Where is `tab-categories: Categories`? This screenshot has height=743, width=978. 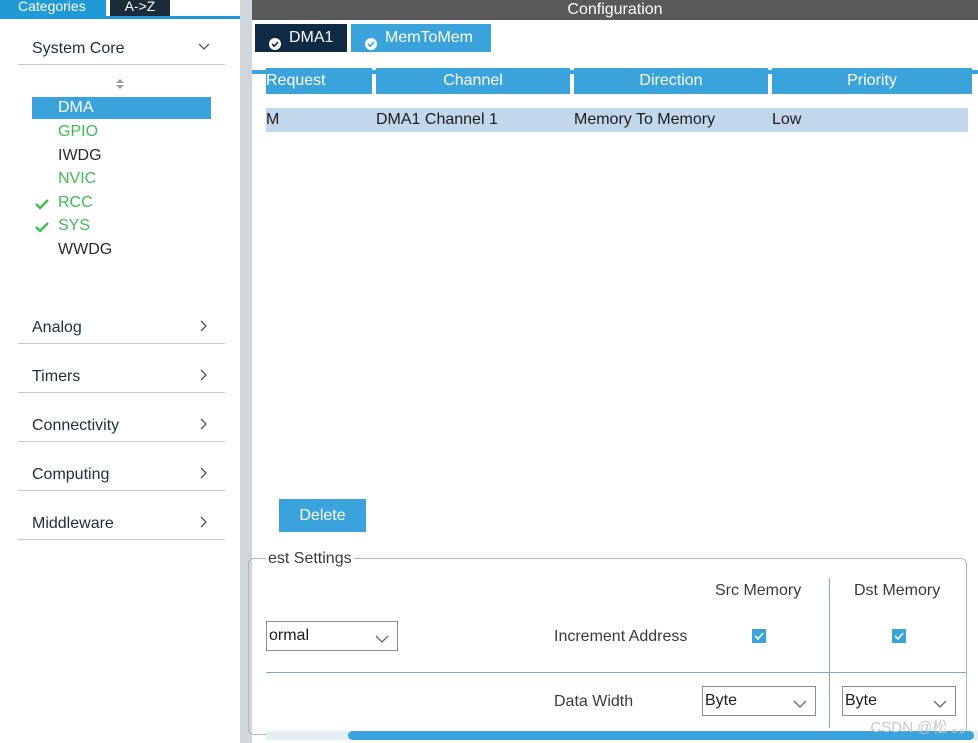
tab-categories: Categories is located at coordinates (53, 8).